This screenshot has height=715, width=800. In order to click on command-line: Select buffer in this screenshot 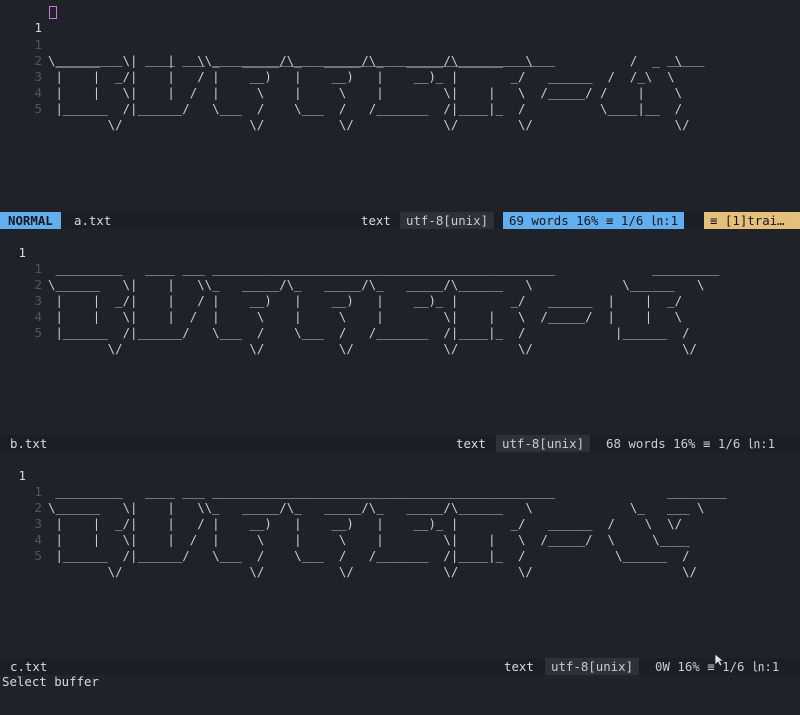, I will do `click(50, 682)`.